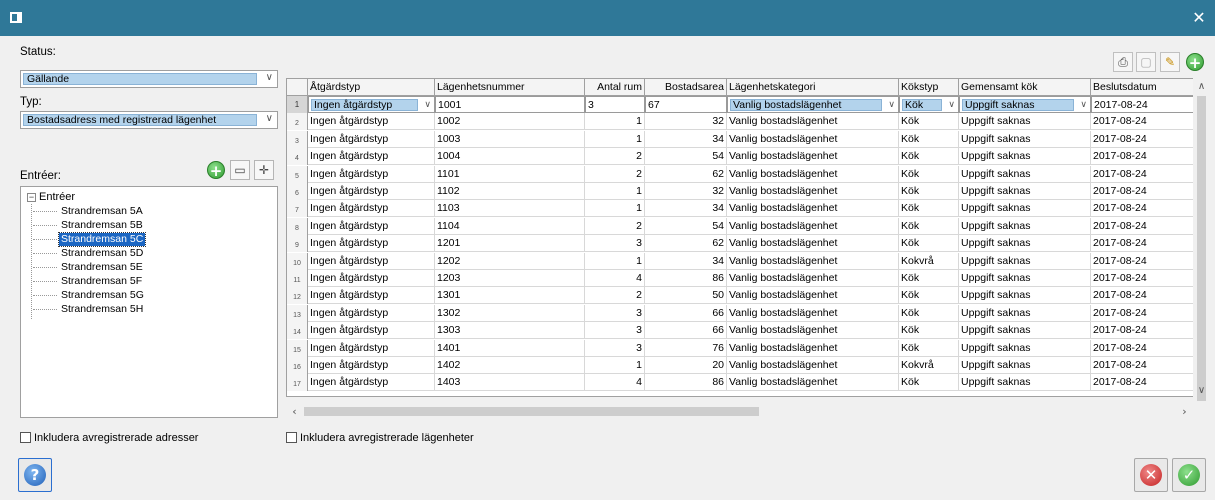 The image size is (1215, 500). What do you see at coordinates (89, 211) in the screenshot?
I see `tree-item: Strandremsan 5A` at bounding box center [89, 211].